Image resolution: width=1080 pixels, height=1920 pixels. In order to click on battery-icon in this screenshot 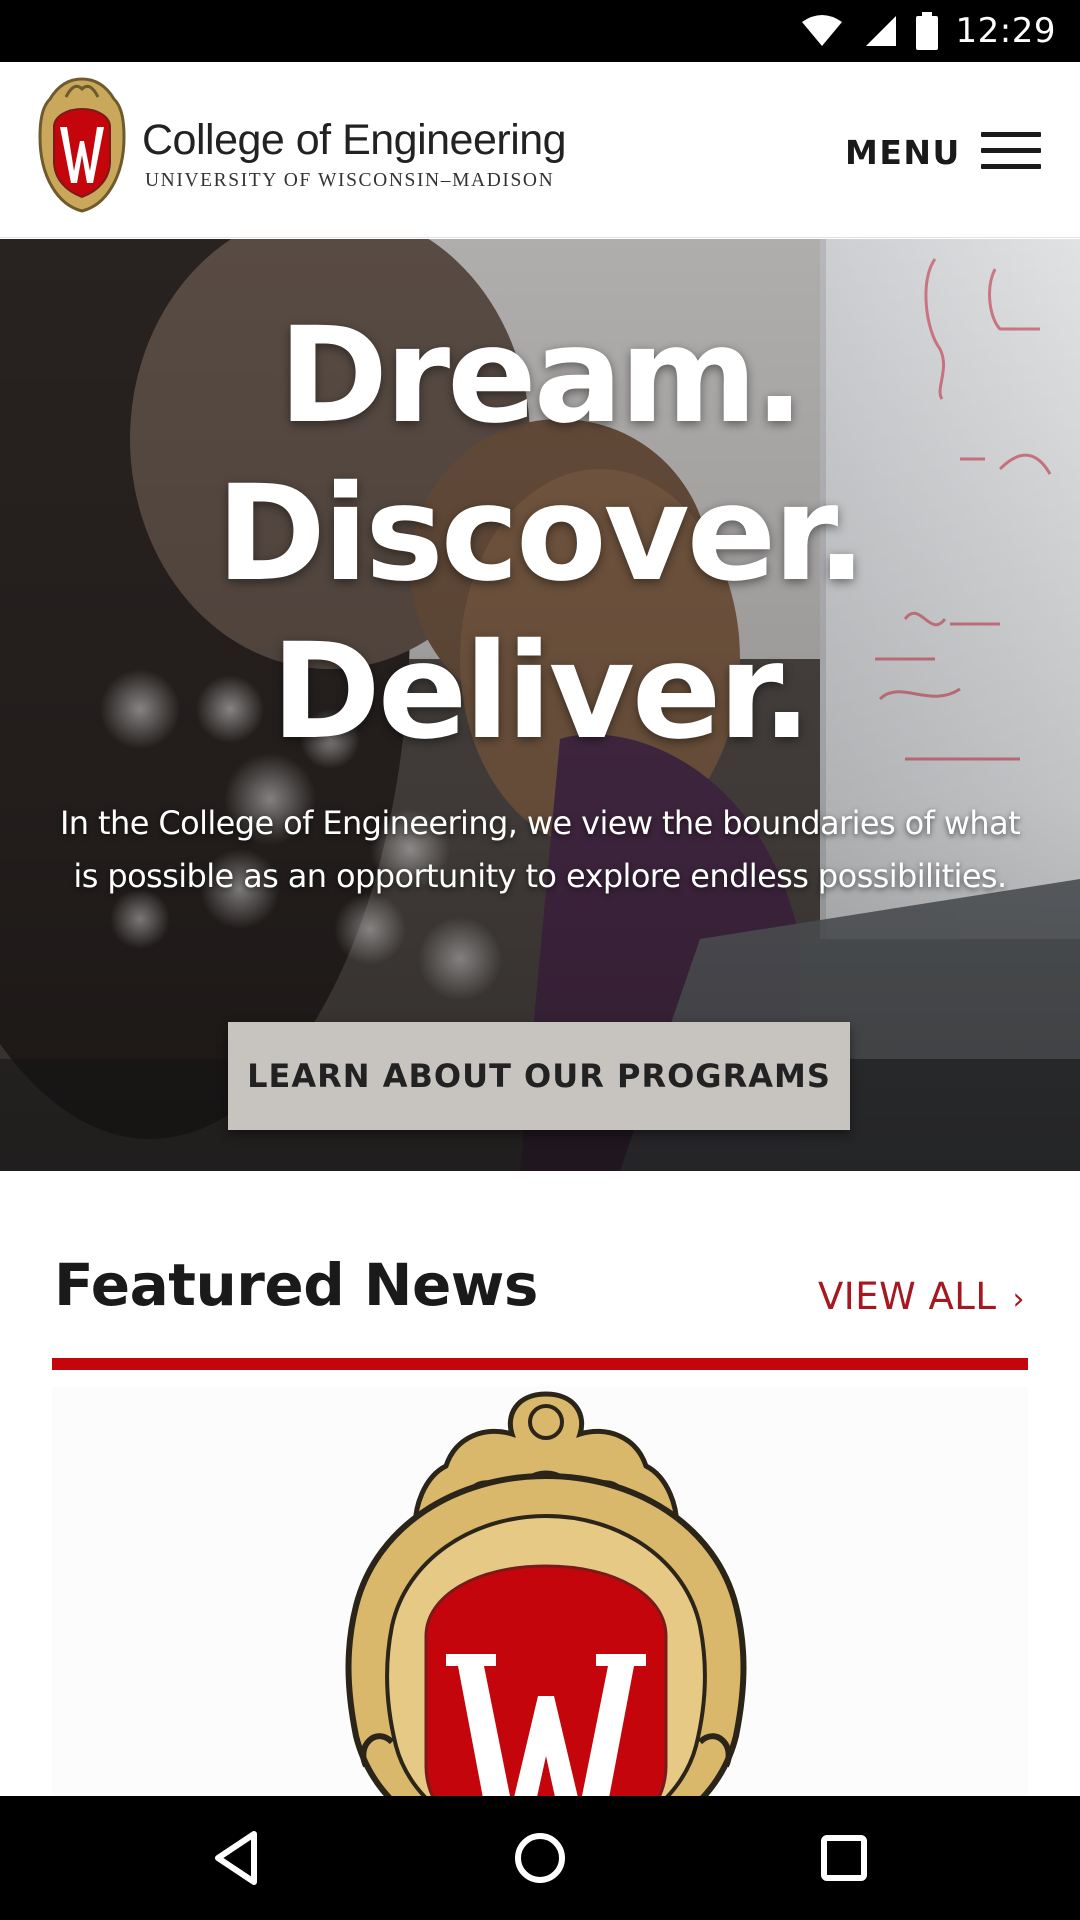, I will do `click(926, 31)`.